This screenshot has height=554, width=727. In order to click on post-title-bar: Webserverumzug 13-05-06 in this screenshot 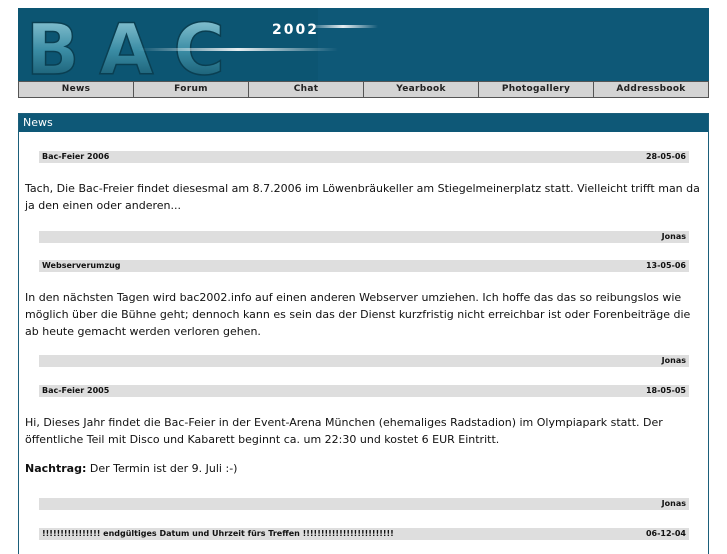, I will do `click(364, 266)`.